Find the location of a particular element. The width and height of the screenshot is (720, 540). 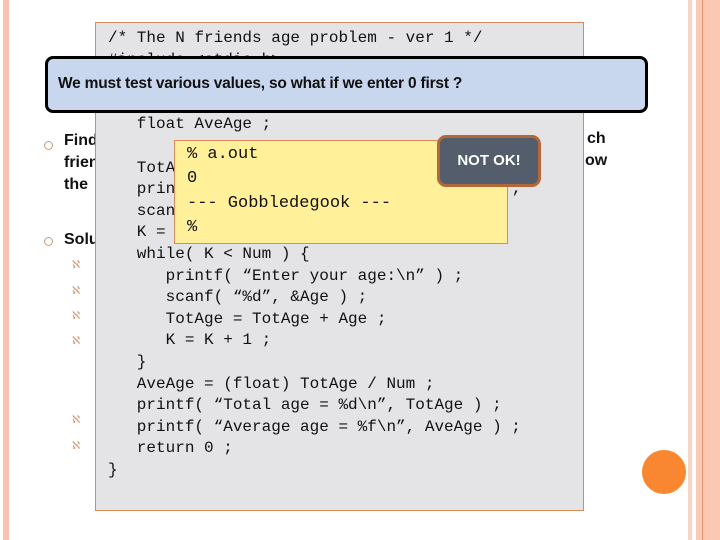

terminal-line: --- Gobbledegook --- is located at coordinates (289, 203).